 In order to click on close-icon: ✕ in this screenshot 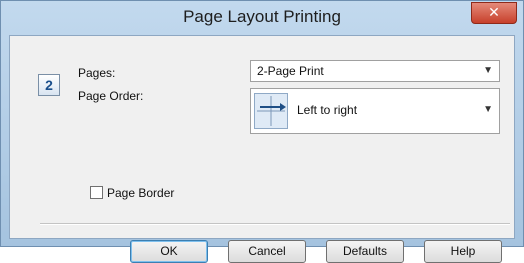, I will do `click(494, 12)`.